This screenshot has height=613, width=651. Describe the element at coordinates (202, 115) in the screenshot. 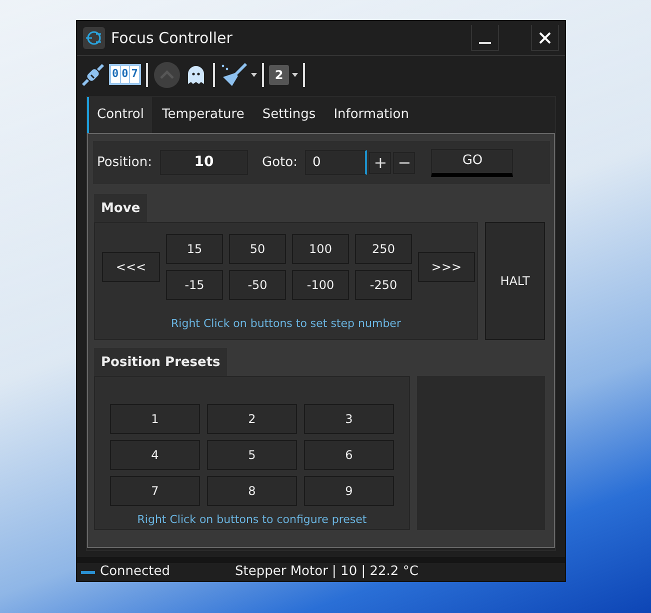

I see `tab: Temperature` at that location.